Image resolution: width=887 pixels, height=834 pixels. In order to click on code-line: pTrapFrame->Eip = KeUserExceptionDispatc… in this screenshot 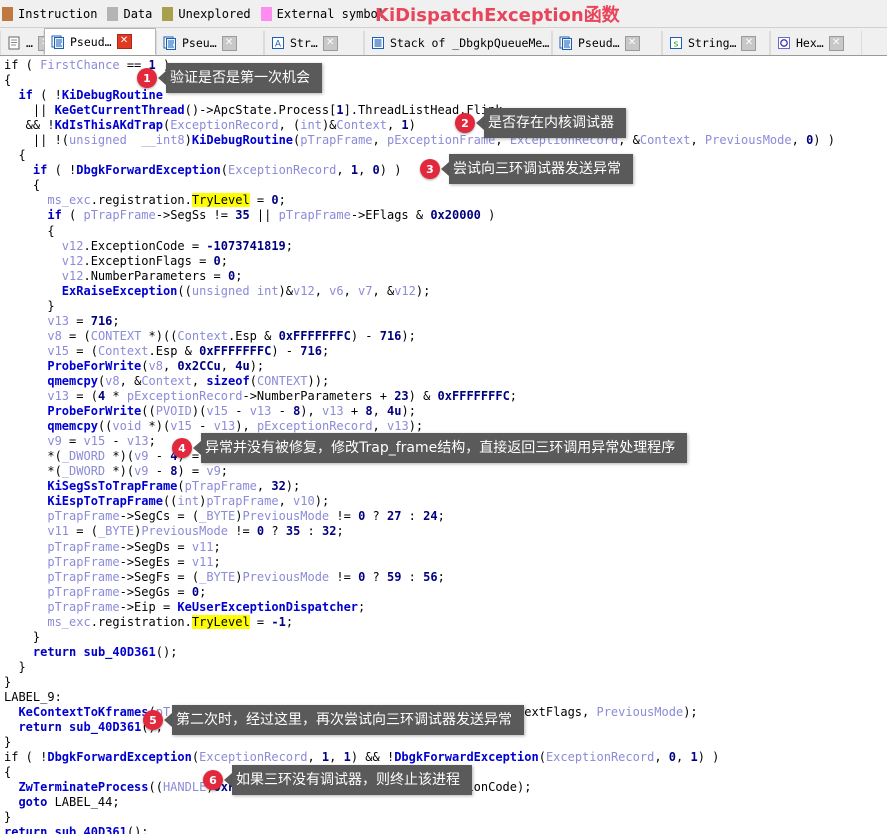, I will do `click(443, 607)`.